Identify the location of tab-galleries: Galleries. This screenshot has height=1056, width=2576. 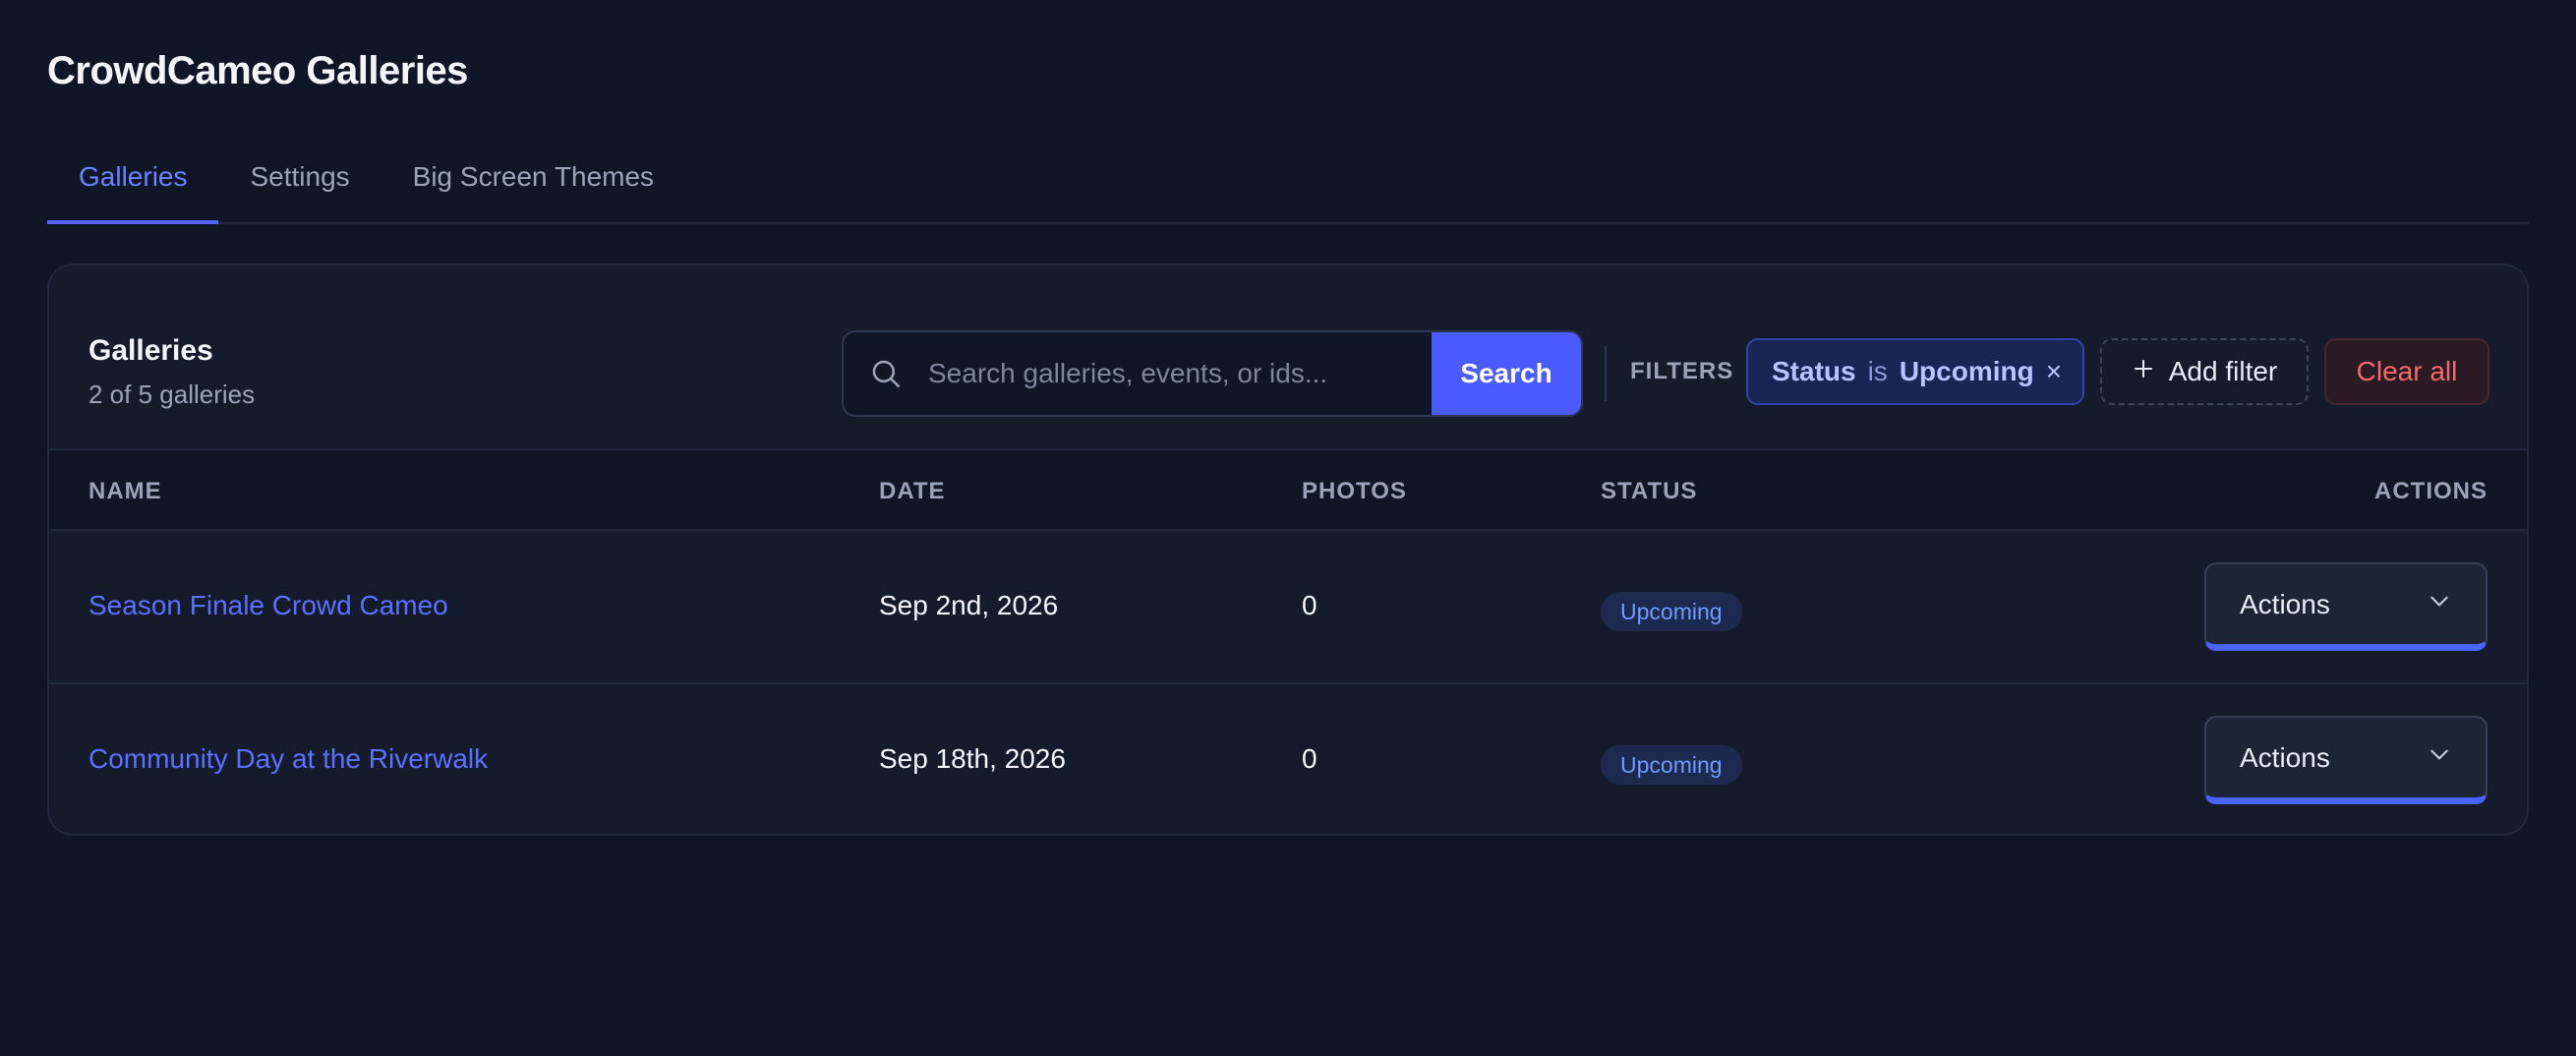
(133, 185).